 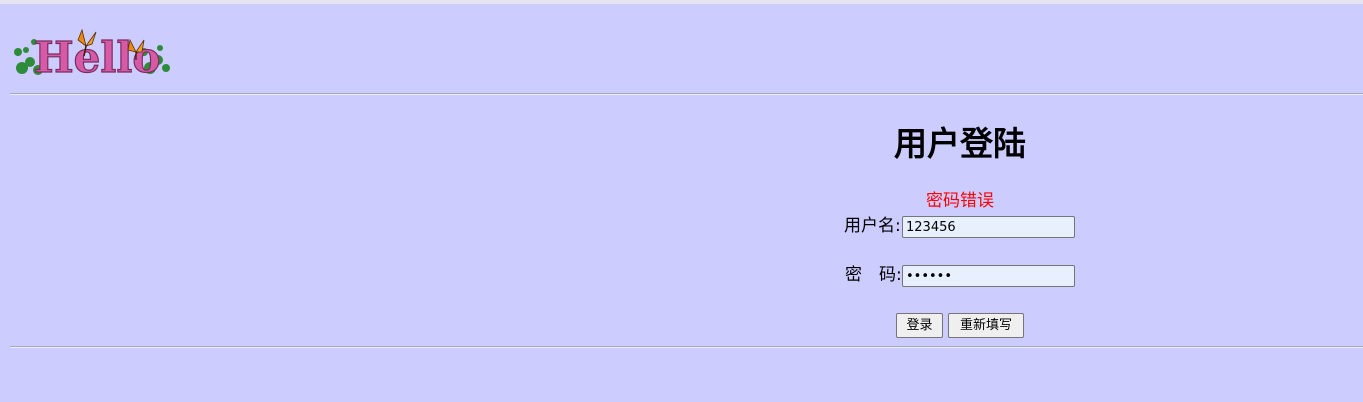 I want to click on username-label: 用户名:, so click(x=872, y=226).